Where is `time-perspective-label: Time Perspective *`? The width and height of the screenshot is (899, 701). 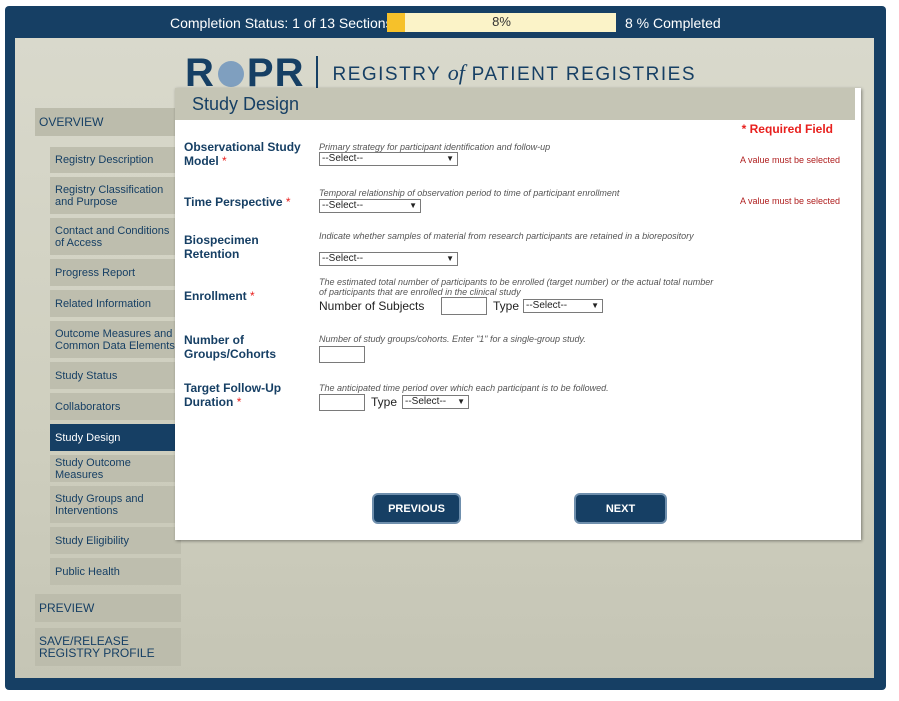 time-perspective-label: Time Perspective * is located at coordinates (237, 202).